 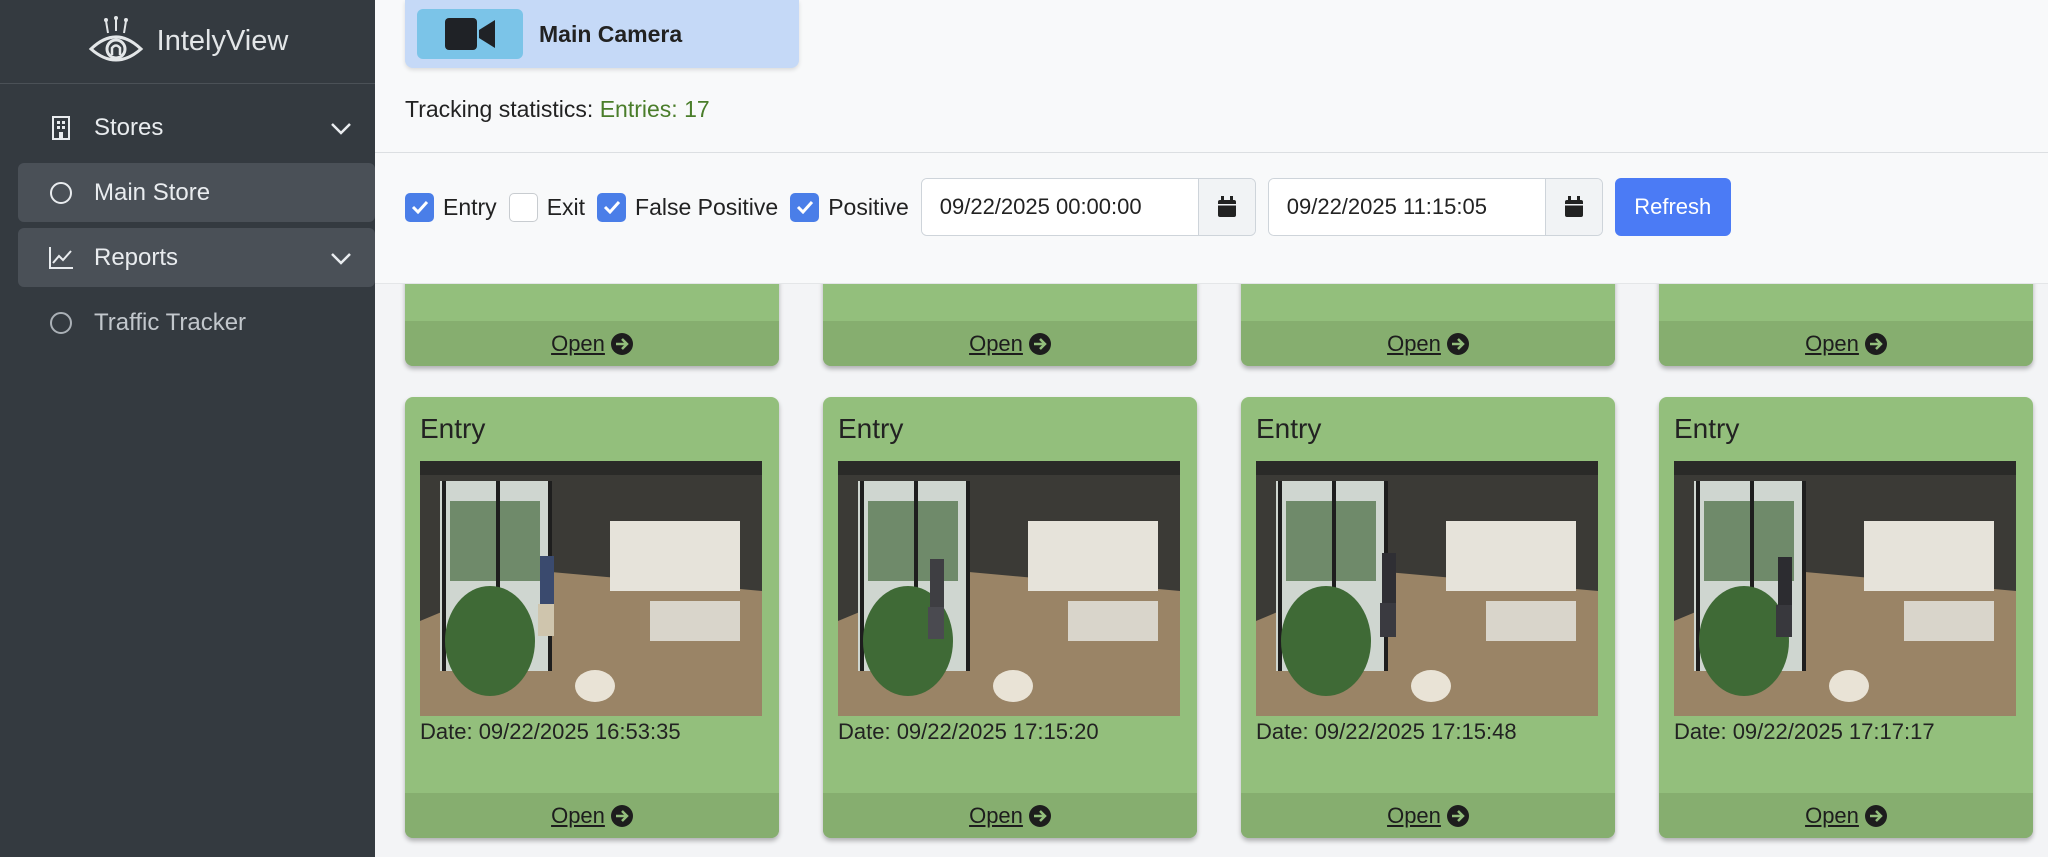 What do you see at coordinates (707, 206) in the screenshot?
I see `checkbox-label: False Positive` at bounding box center [707, 206].